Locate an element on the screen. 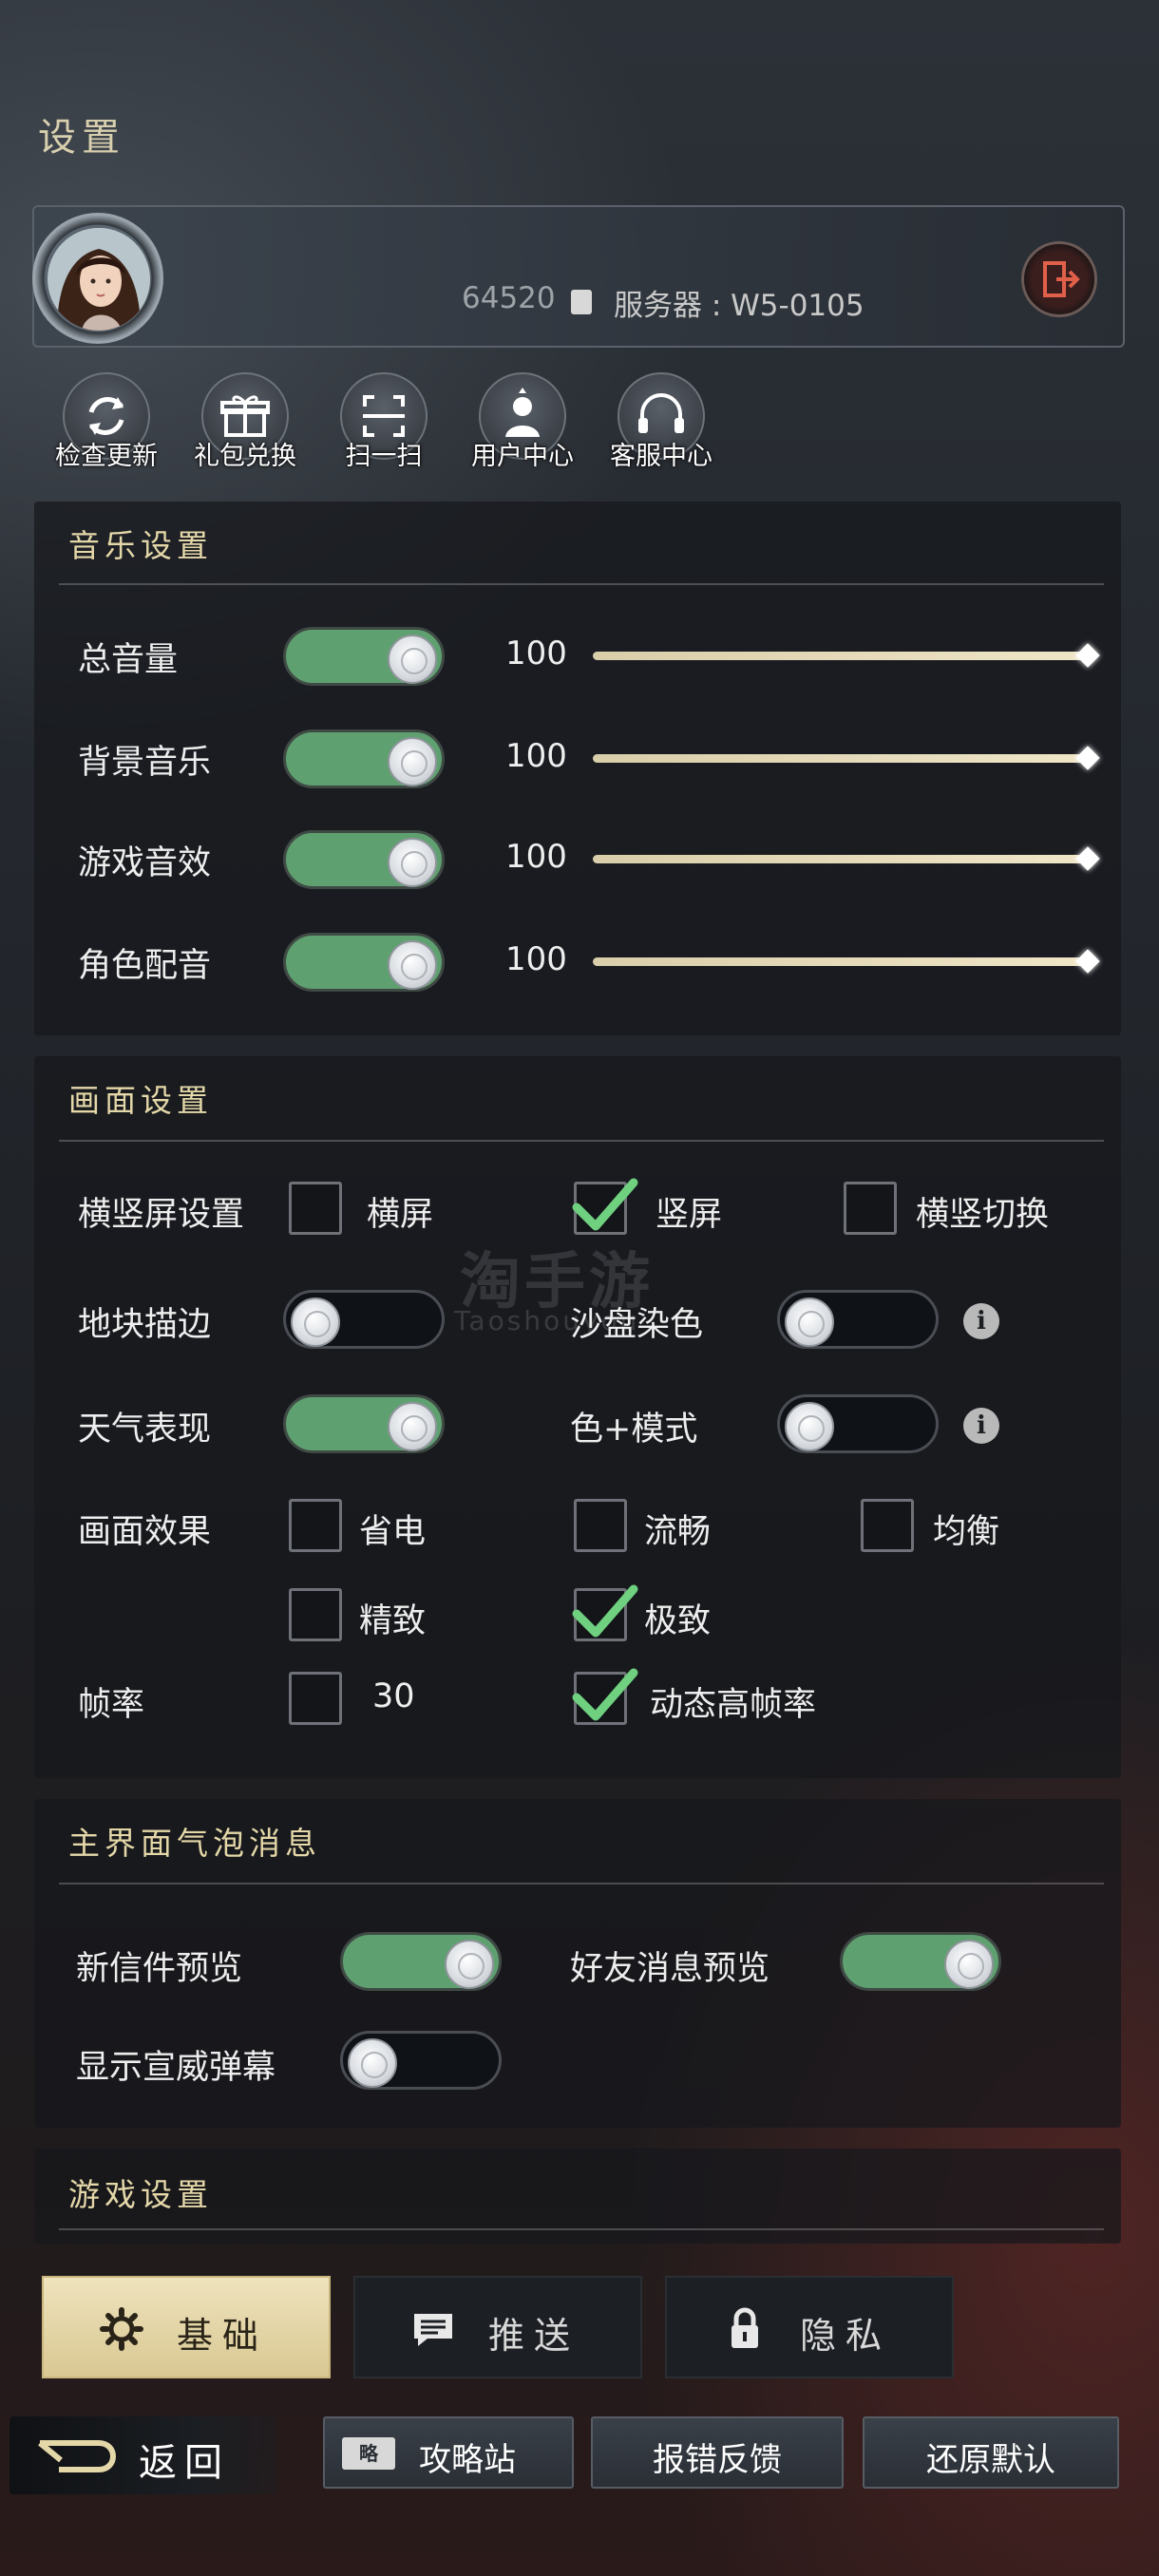  effects-label: 画面效果 is located at coordinates (145, 1532).